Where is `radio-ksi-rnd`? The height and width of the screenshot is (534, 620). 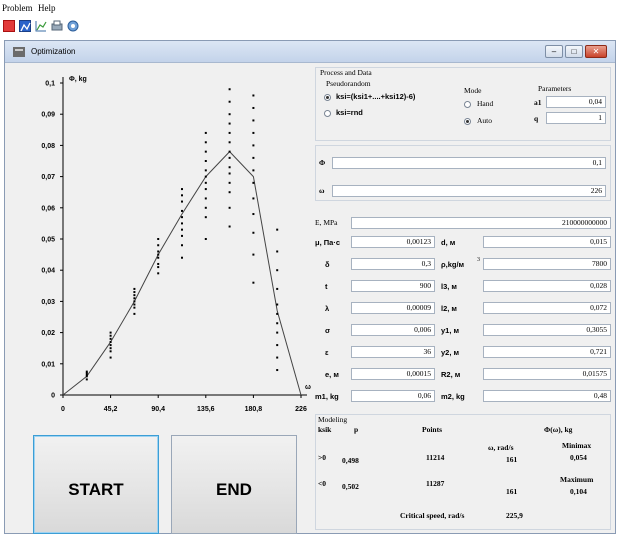 radio-ksi-rnd is located at coordinates (327, 113).